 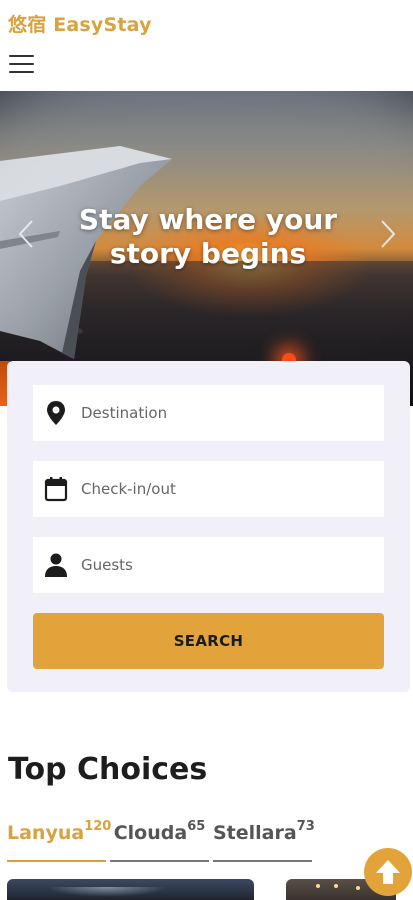 I want to click on chevron-left-icon, so click(x=27, y=234).